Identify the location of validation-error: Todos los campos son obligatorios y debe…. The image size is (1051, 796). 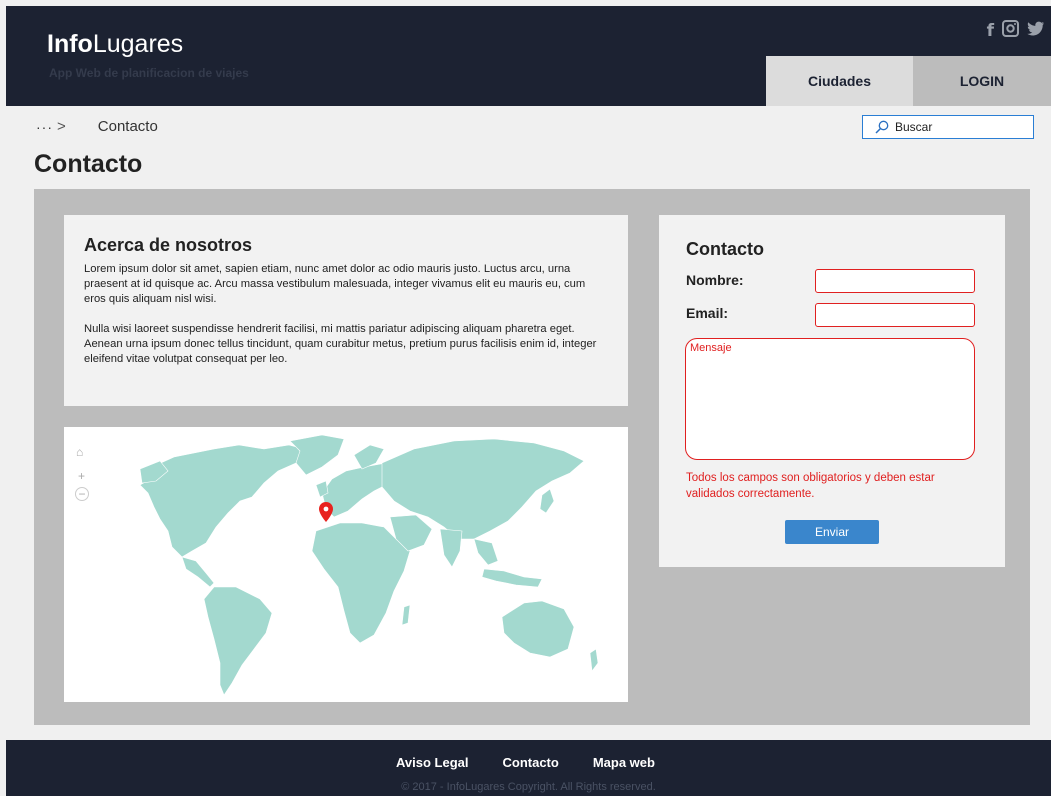
(810, 486).